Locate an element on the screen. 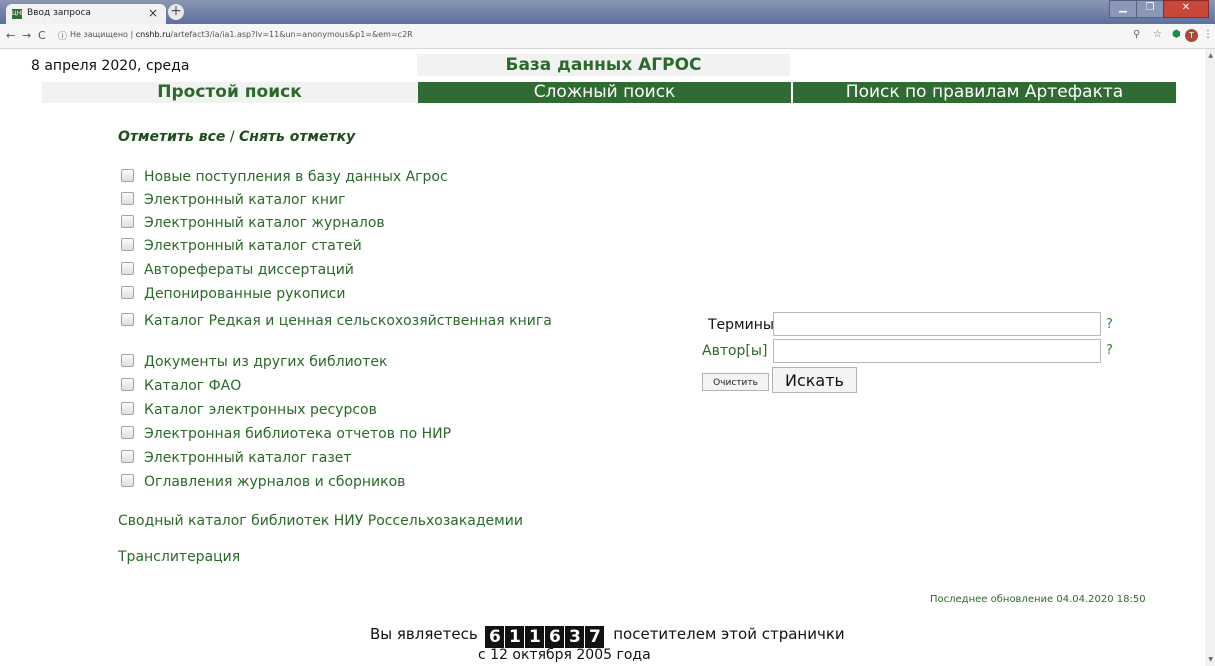 The height and width of the screenshot is (666, 1215). last-update-text: Последнее обновление 04.04.2020 18:50 is located at coordinates (1038, 599).